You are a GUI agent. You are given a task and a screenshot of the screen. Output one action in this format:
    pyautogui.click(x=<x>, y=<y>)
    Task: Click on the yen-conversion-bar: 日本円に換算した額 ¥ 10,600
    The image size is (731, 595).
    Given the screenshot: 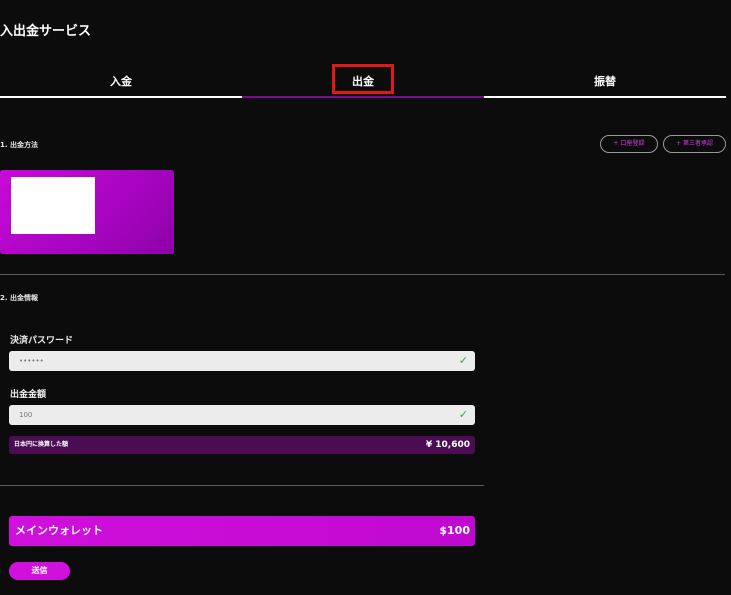 What is the action you would take?
    pyautogui.click(x=242, y=445)
    